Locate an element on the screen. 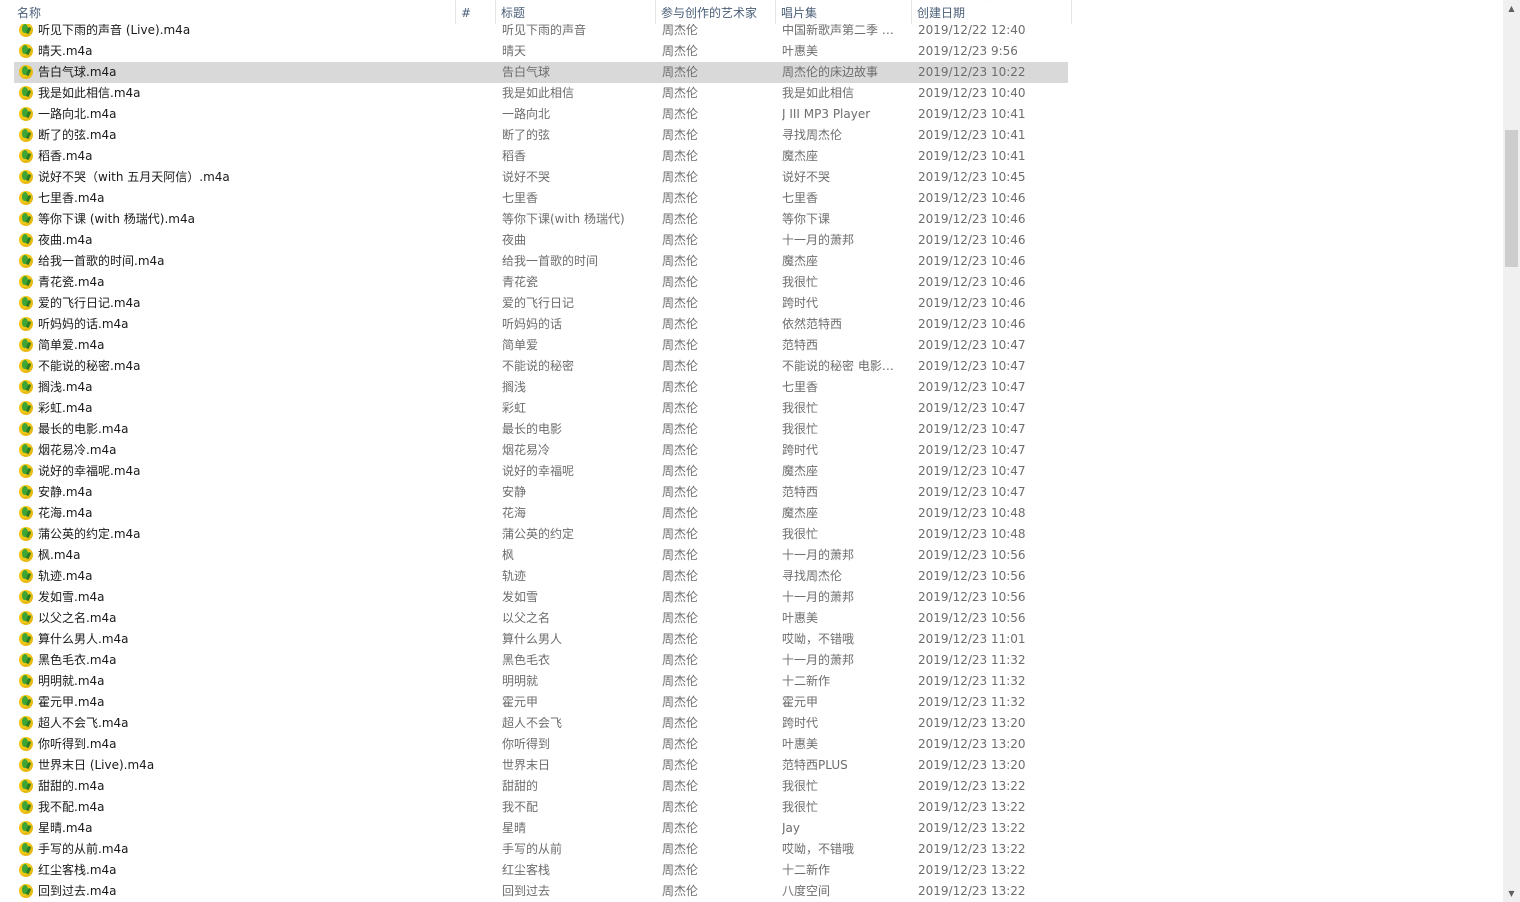 Image resolution: width=1520 pixels, height=902 pixels. table-row: 搁浅.m4a 搁浅 周杰伦 七里香 2019/12/23 10:47 is located at coordinates (541, 387).